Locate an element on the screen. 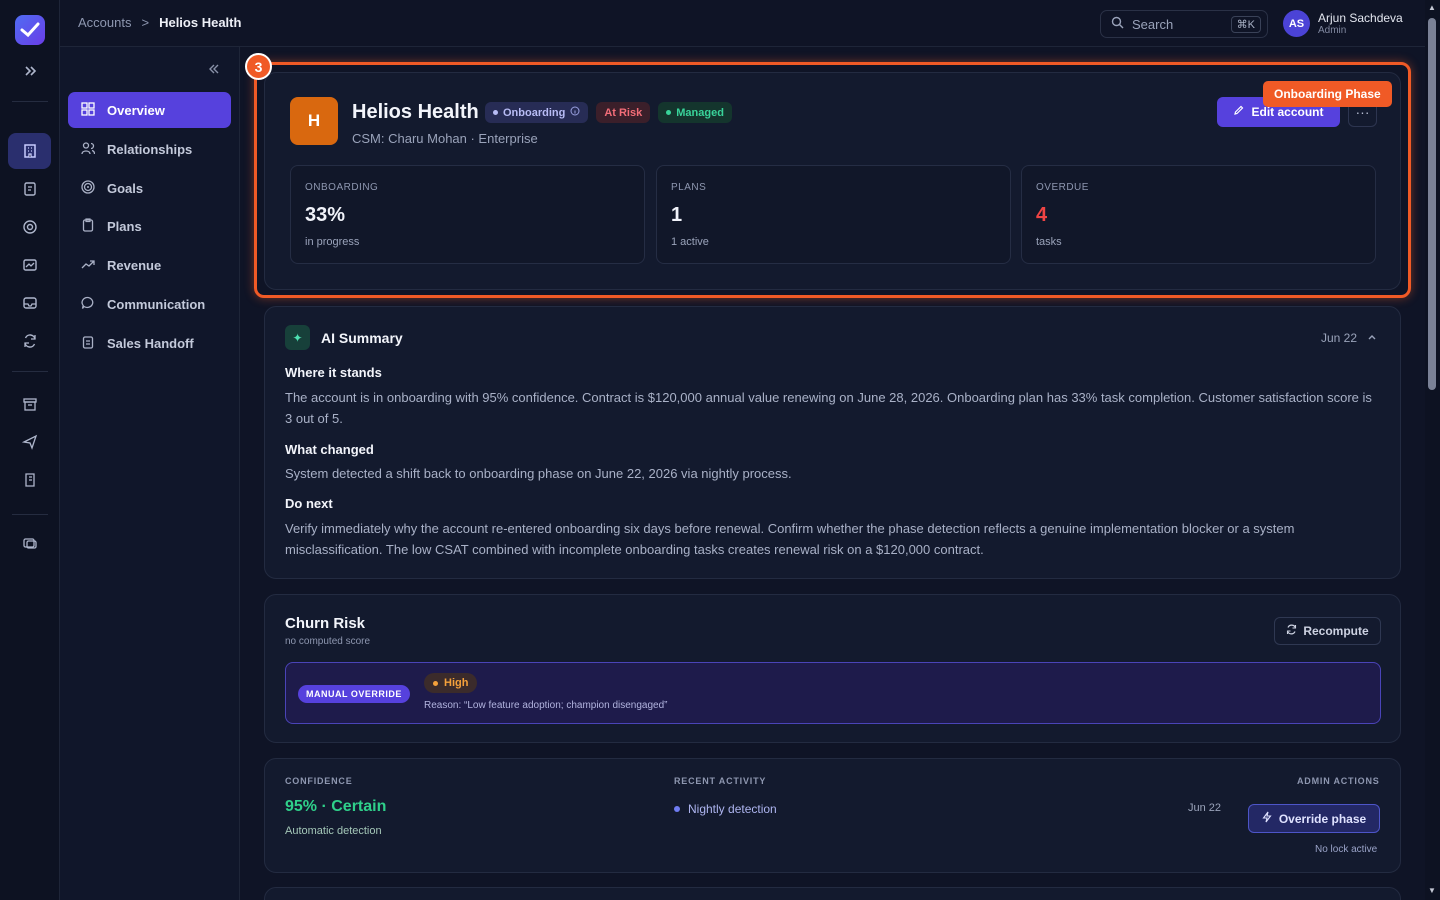 The height and width of the screenshot is (900, 1440). churn-risk-title: Churn Risk is located at coordinates (325, 623).